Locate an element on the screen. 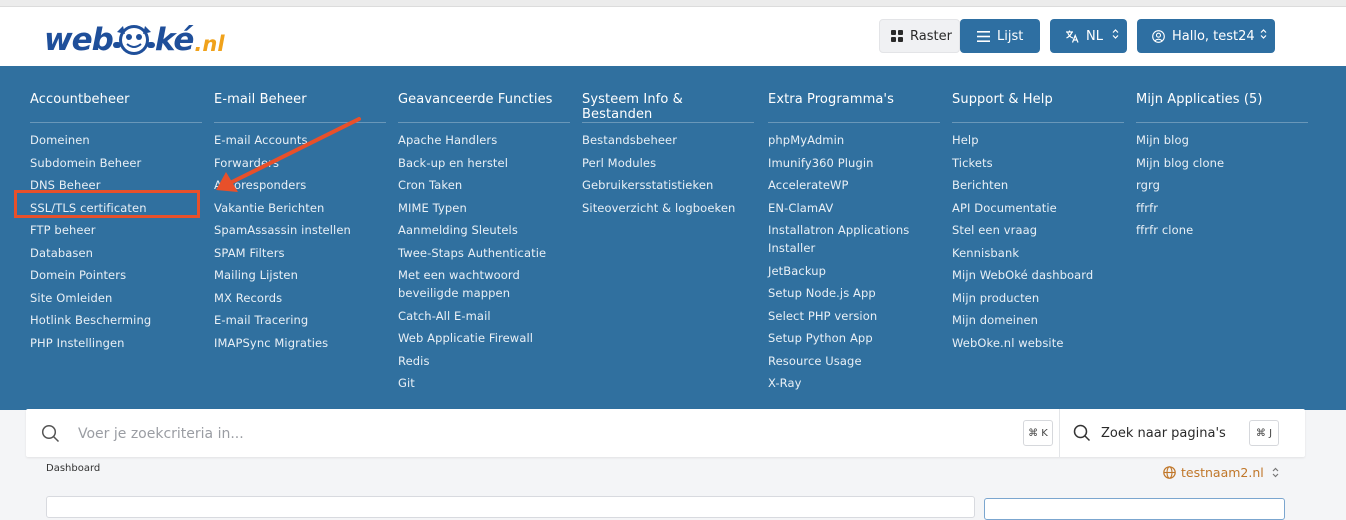 The height and width of the screenshot is (520, 1346). menu-item-kennisbank: Kennisbank is located at coordinates (1038, 253).